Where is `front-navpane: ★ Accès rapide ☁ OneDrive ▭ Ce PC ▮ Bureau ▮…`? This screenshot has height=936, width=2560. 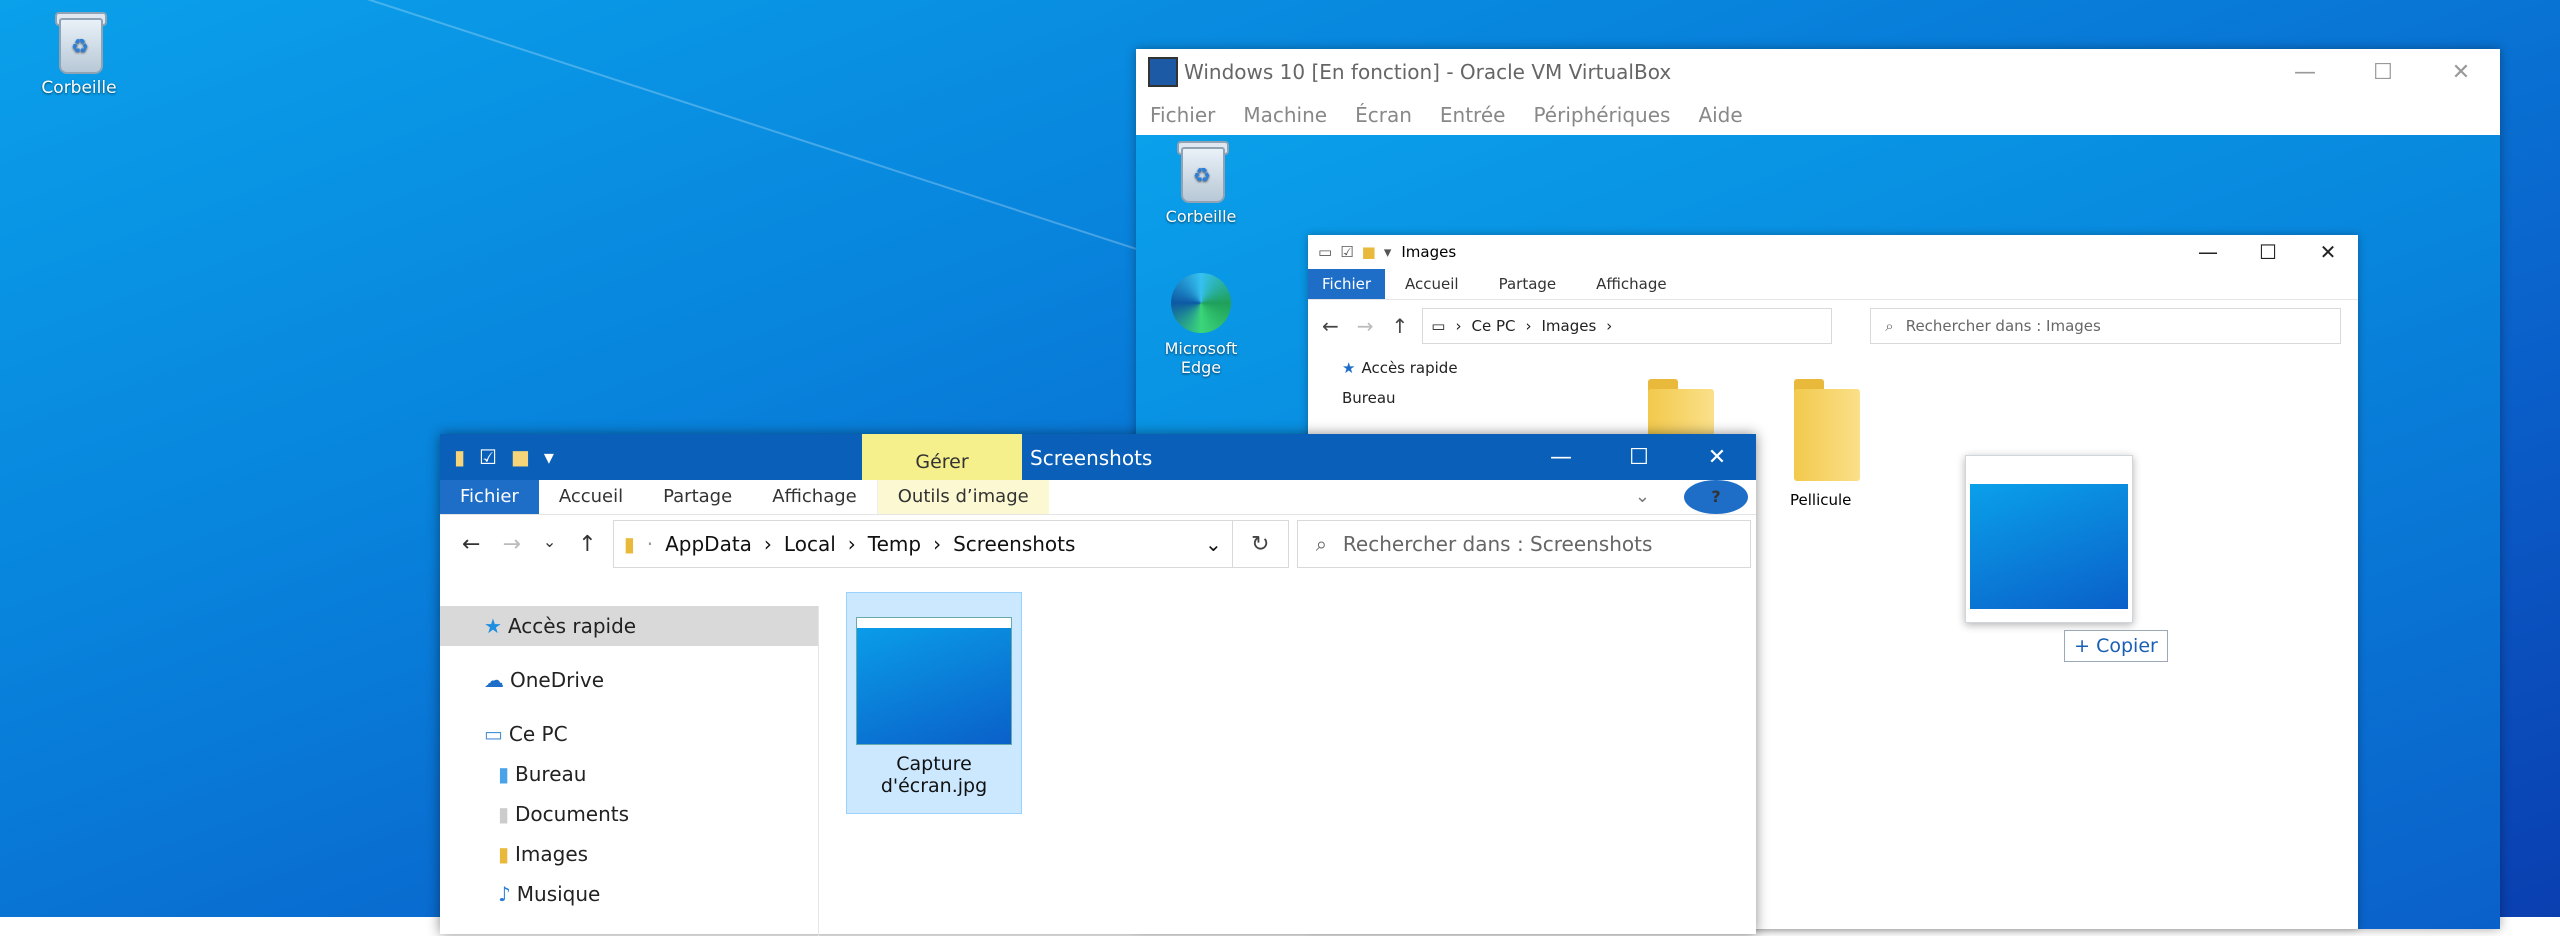 front-navpane: ★ Accès rapide ☁ OneDrive ▭ Ce PC ▮ Bureau ▮… is located at coordinates (629, 771).